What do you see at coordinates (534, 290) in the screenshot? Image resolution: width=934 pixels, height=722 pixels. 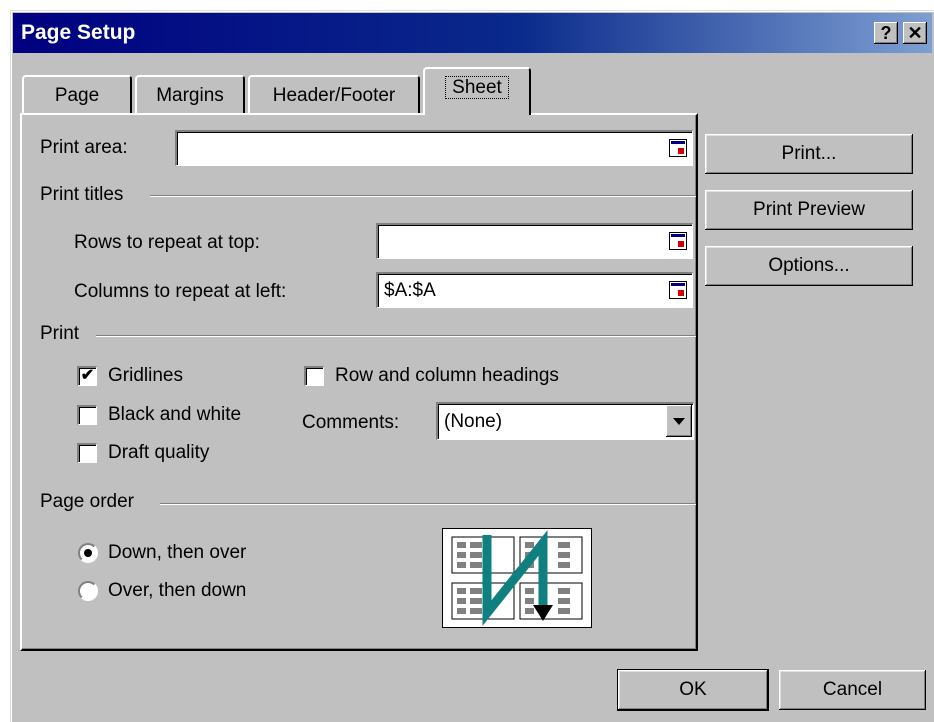 I see `columns-repeat-input: $A:$A` at bounding box center [534, 290].